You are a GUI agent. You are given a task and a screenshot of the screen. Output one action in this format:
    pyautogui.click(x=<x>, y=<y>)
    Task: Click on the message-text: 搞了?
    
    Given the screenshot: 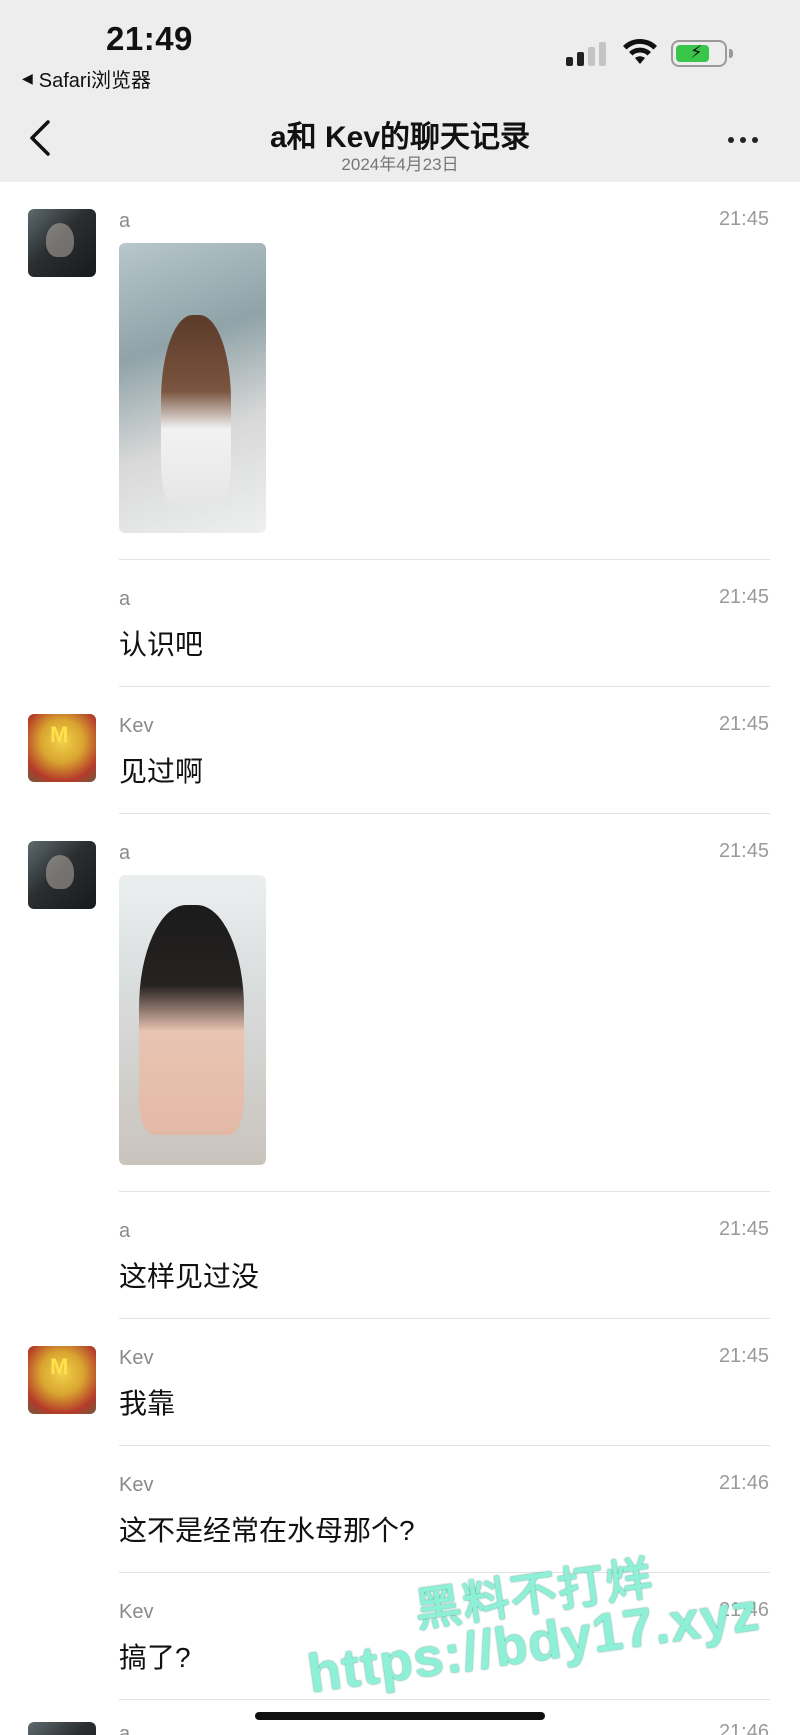 What is the action you would take?
    pyautogui.click(x=155, y=1657)
    